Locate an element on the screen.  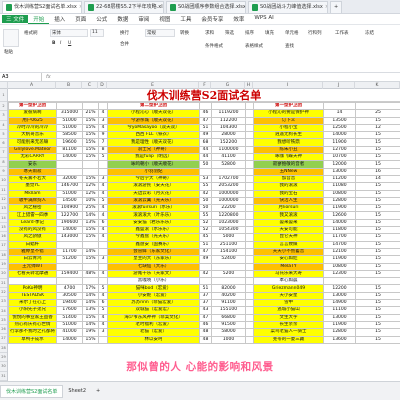
table-cell: 今yoMasayoo（双天双） is located at coordinates (153, 128).